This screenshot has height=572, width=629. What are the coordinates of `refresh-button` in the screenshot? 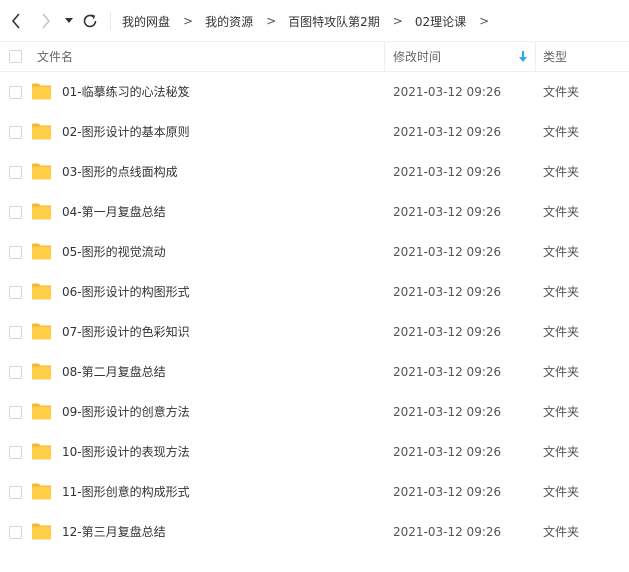 It's located at (90, 21).